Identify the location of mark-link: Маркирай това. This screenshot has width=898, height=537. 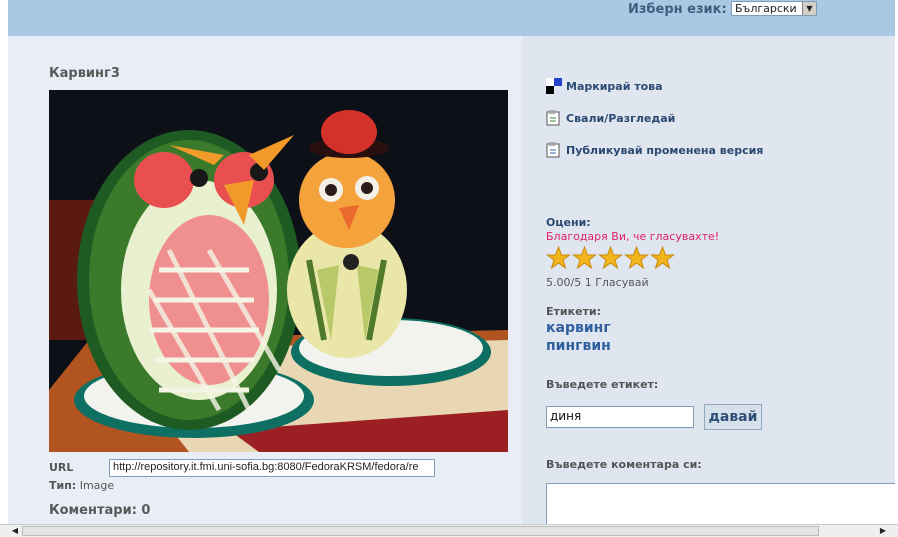
(604, 86).